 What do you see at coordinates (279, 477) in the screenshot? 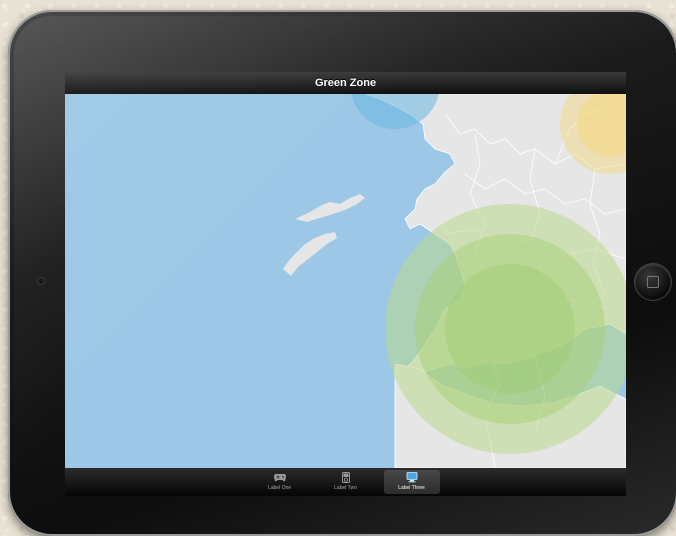
I see `gamepad-icon` at bounding box center [279, 477].